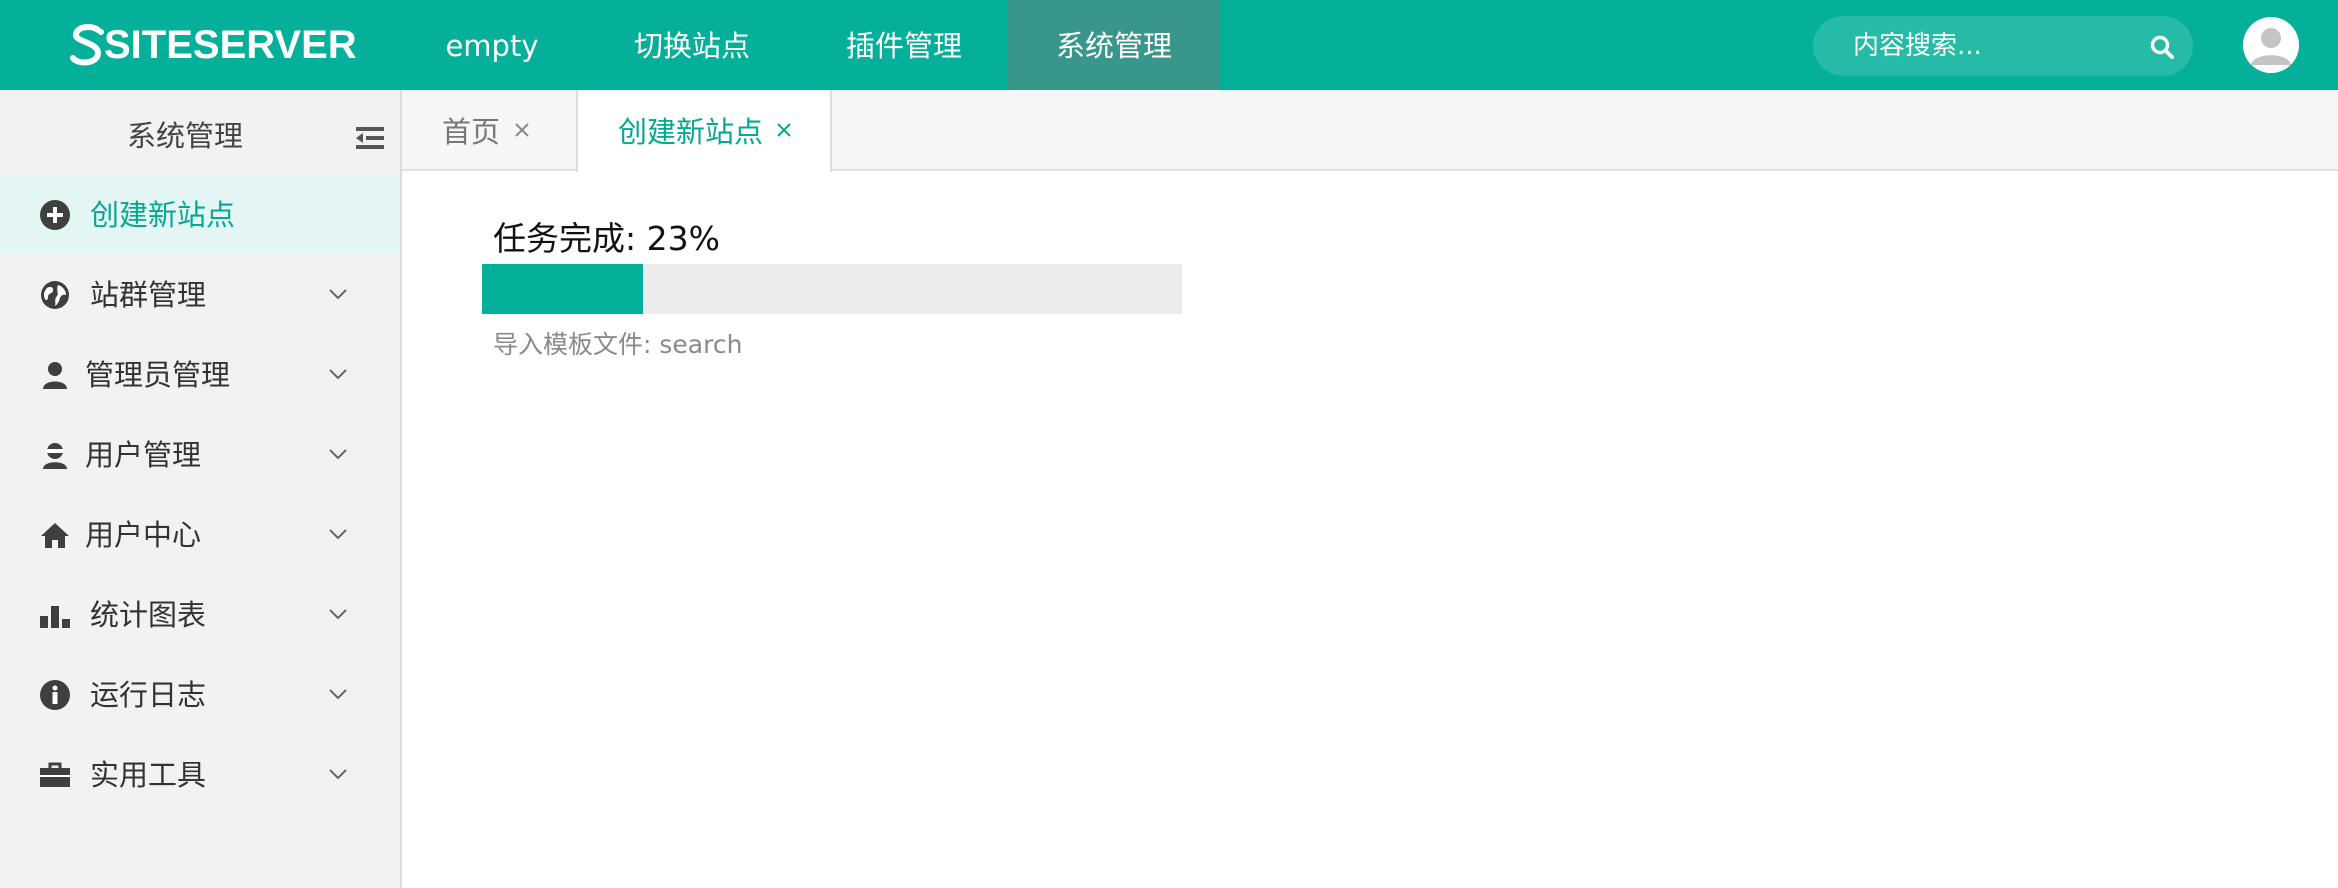 The width and height of the screenshot is (2338, 888). Describe the element at coordinates (55, 695) in the screenshot. I see `info-circle-icon` at that location.